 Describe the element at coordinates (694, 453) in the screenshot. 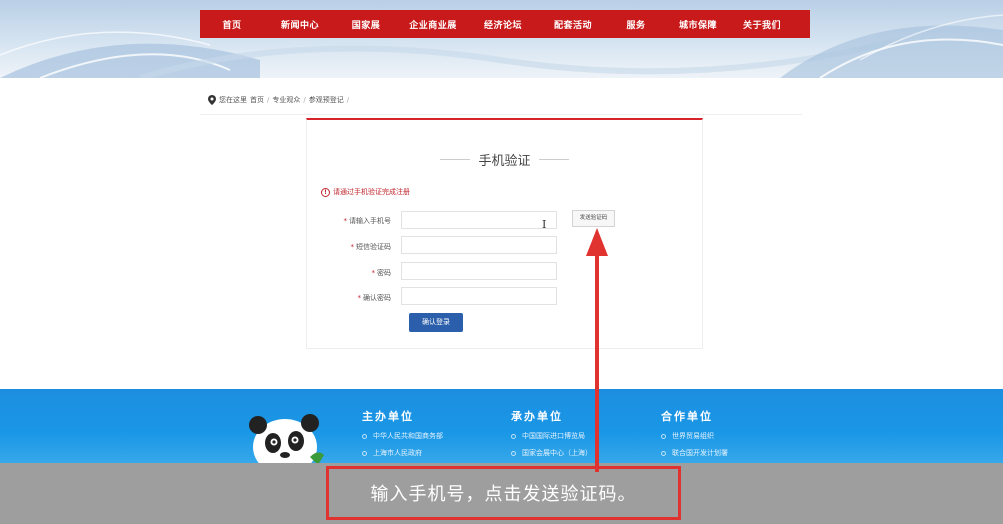

I see `footer-link: 联合国开发计划署` at that location.